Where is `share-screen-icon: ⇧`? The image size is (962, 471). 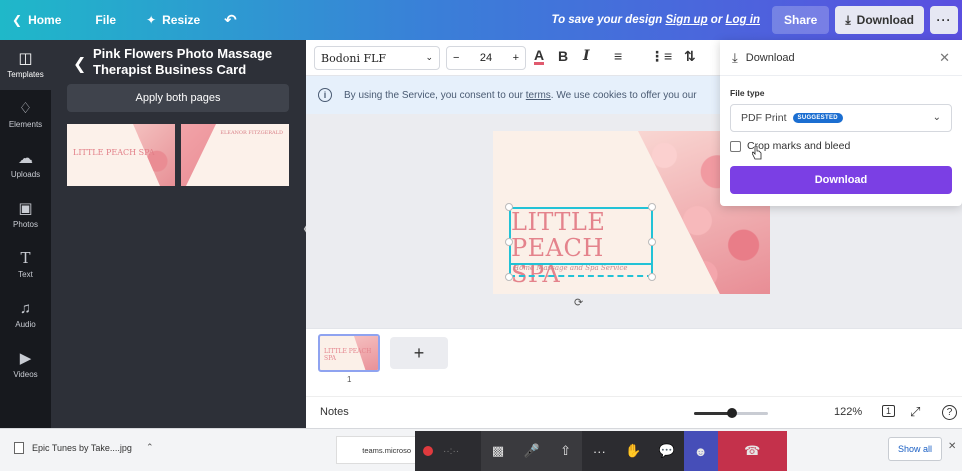
share-screen-icon: ⇧ is located at coordinates (566, 450).